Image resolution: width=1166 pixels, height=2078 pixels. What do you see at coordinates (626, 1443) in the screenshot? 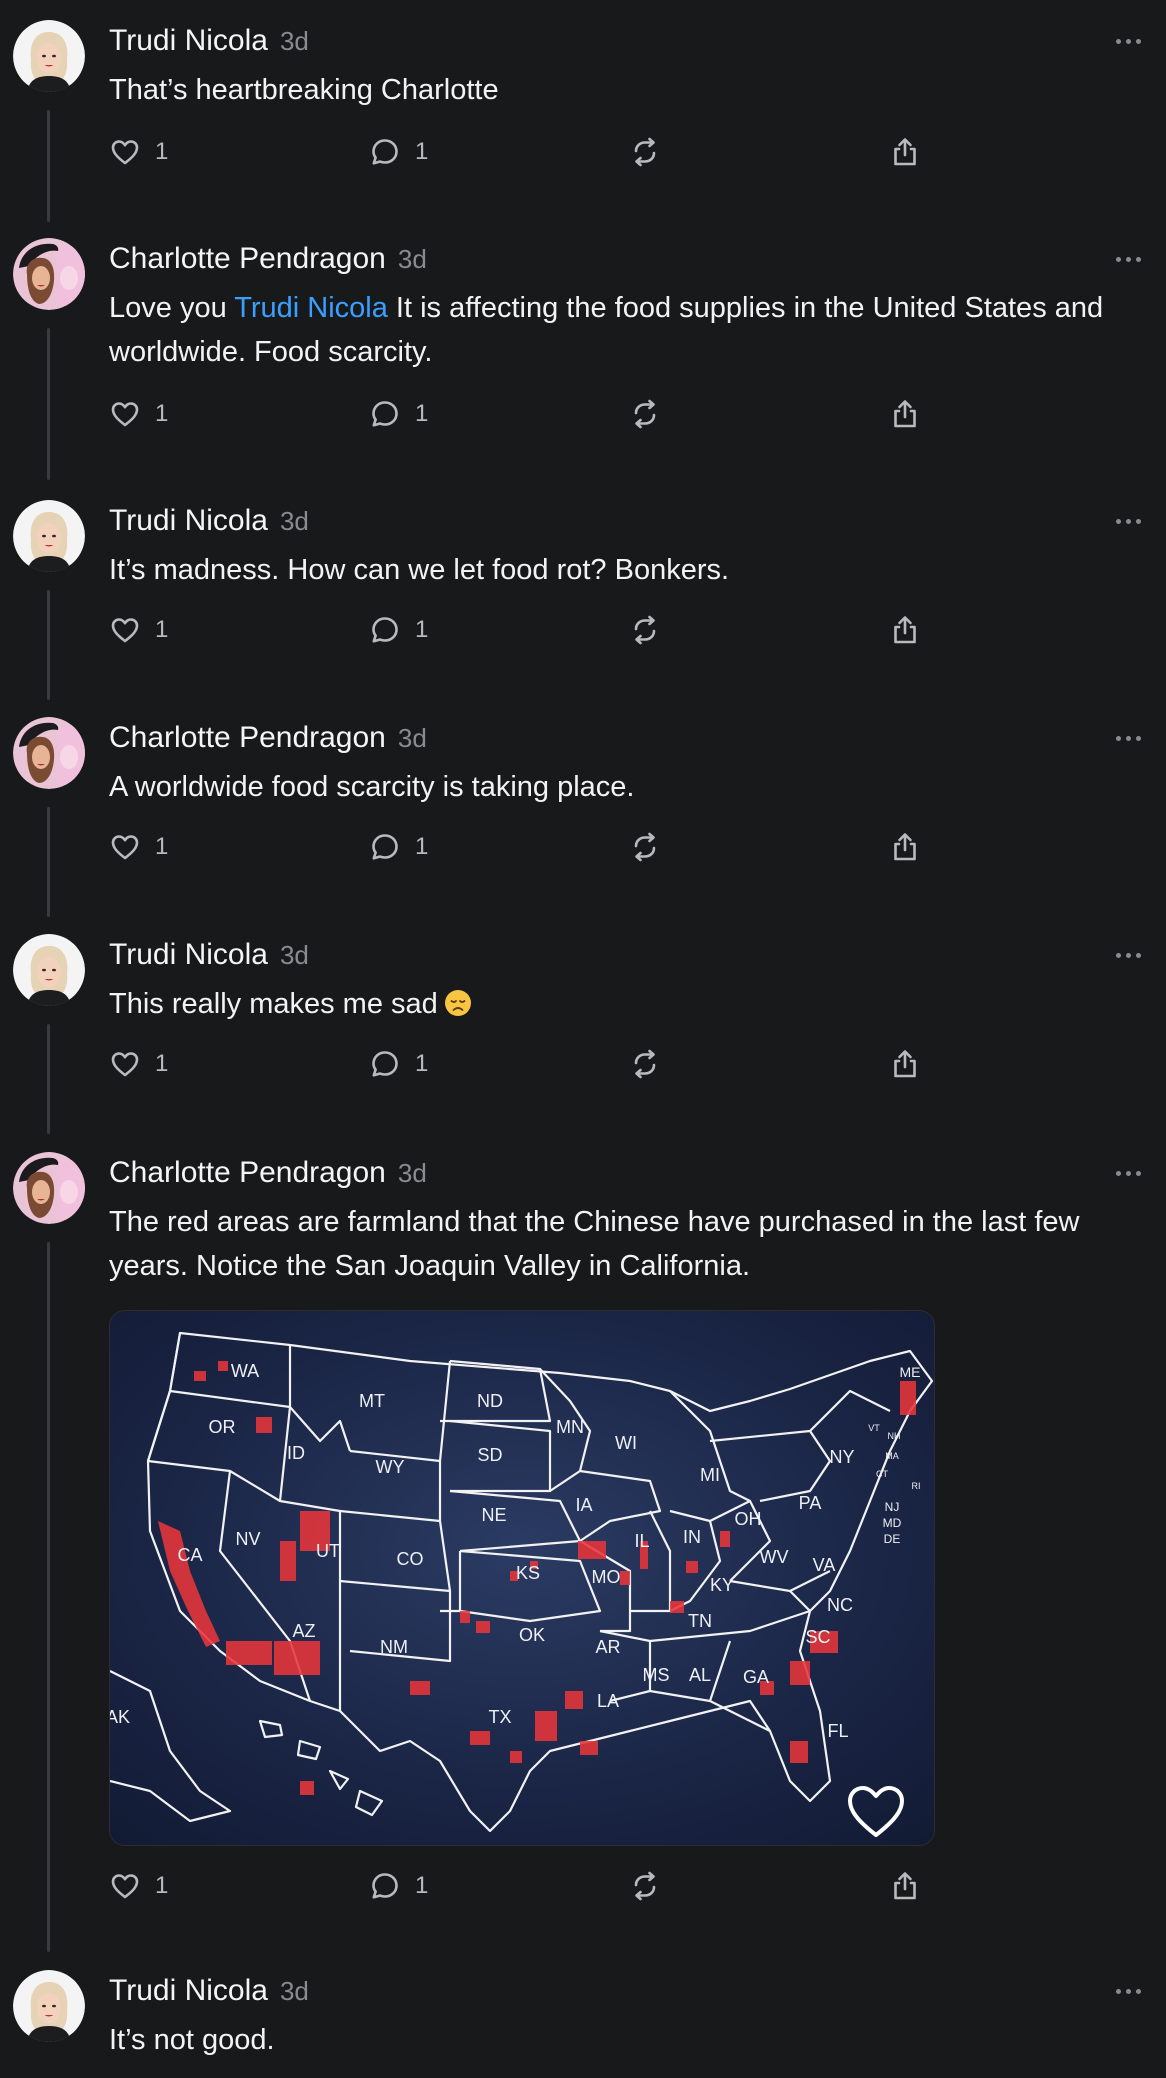
I see `svg-text: WI` at bounding box center [626, 1443].